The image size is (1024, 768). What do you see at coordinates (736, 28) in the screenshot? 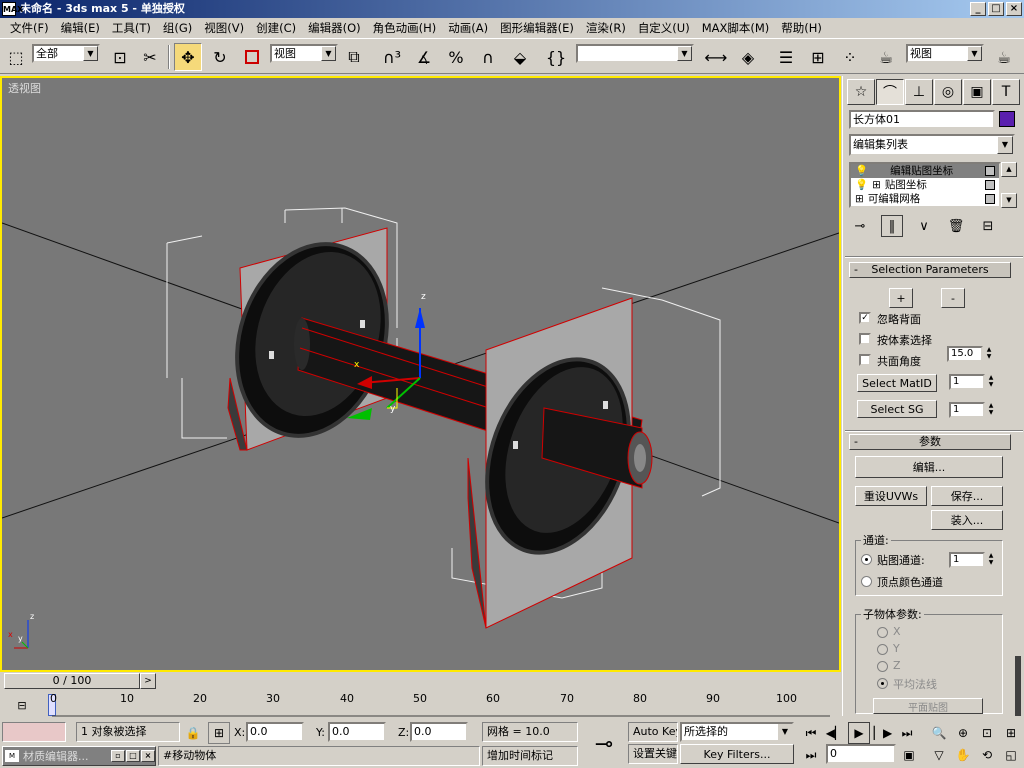
I see `menu-maxscript: MAX脚本(M)` at bounding box center [736, 28].